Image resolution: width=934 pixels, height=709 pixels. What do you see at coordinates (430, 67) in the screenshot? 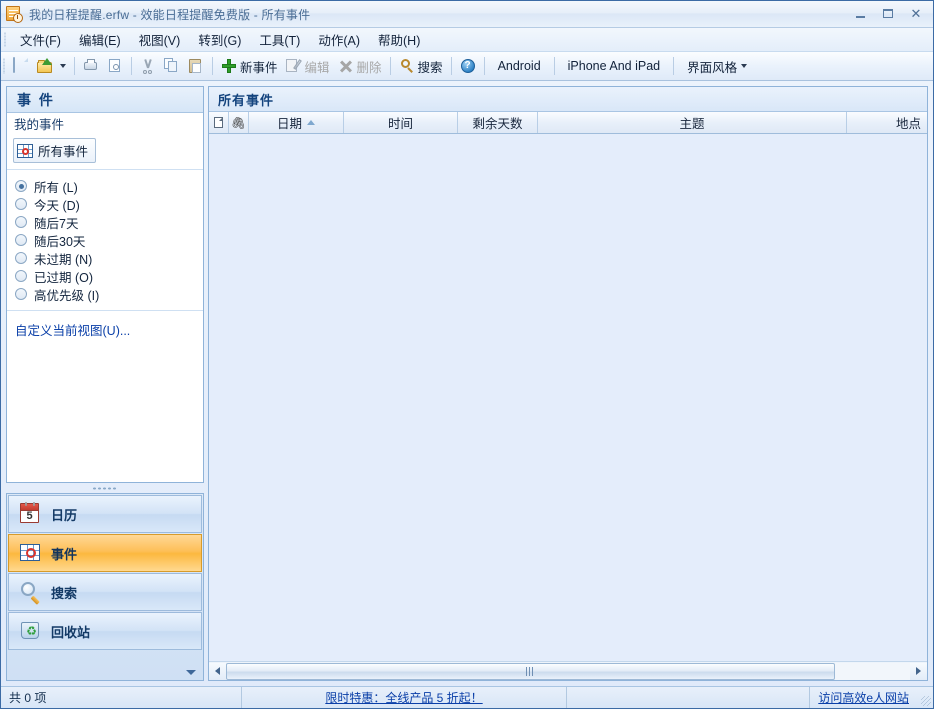
I see `search-label: 搜索` at bounding box center [430, 67].